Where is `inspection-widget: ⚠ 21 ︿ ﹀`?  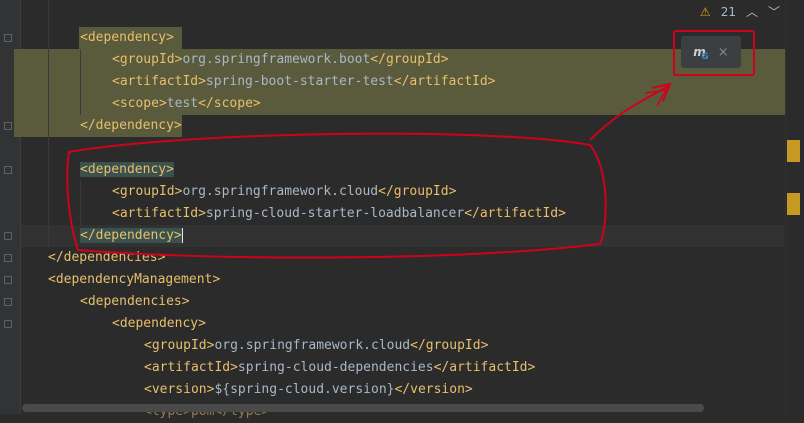 inspection-widget: ⚠ 21 ︿ ﹀ is located at coordinates (740, 11).